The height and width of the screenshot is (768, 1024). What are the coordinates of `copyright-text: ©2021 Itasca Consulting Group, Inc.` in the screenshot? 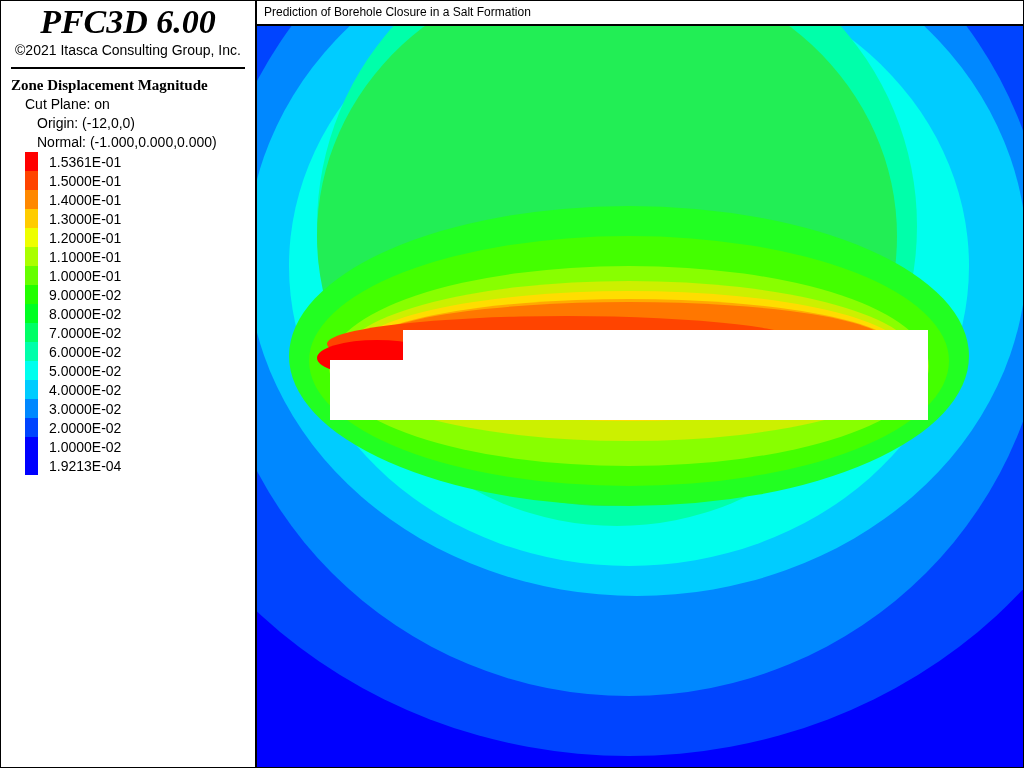 It's located at (128, 50).